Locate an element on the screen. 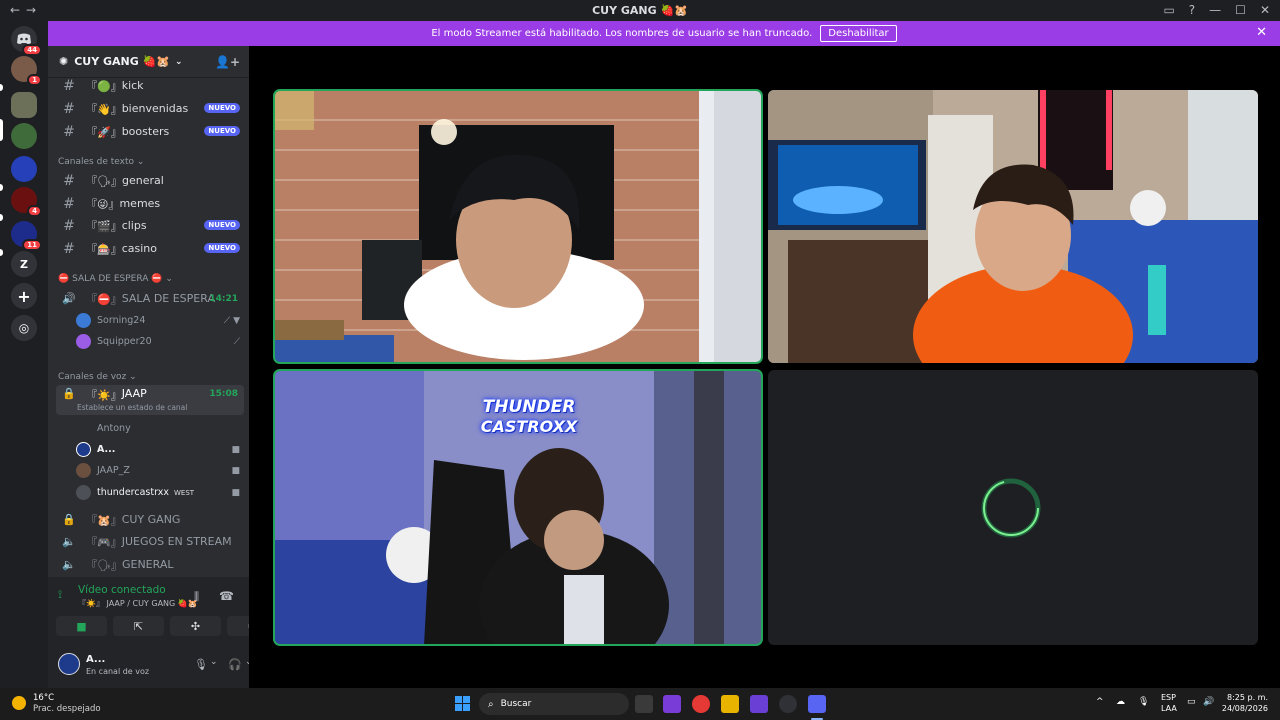  onedrive-icon: ☁ is located at coordinates (1120, 702).